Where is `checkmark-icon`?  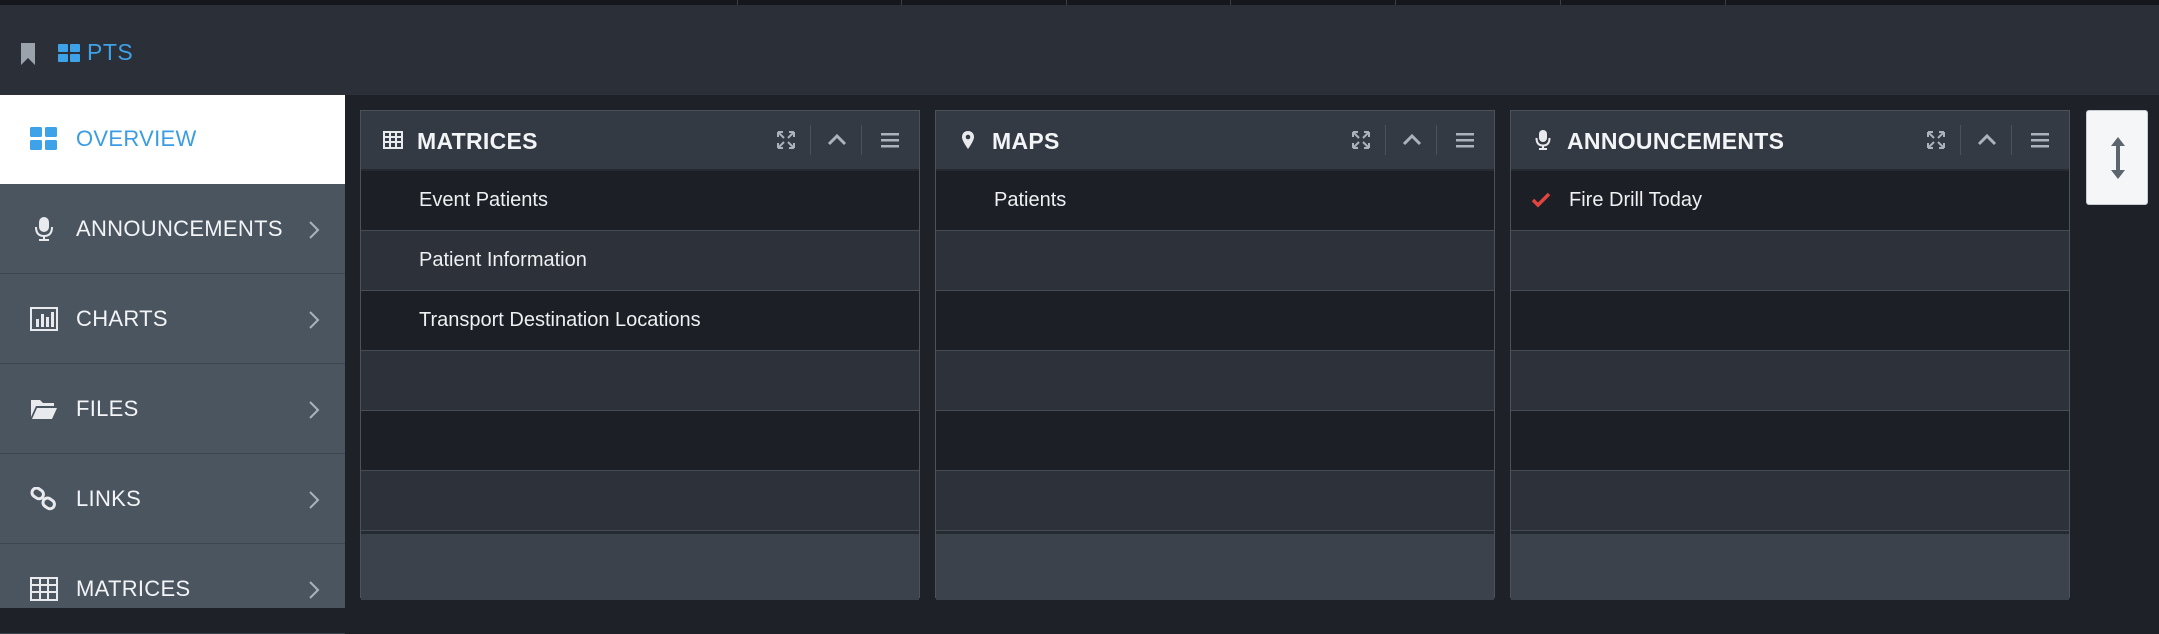 checkmark-icon is located at coordinates (1541, 200).